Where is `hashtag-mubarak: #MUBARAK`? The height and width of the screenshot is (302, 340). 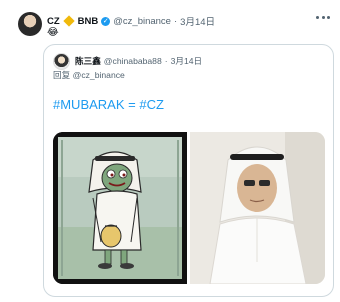 hashtag-mubarak: #MUBARAK is located at coordinates (89, 104).